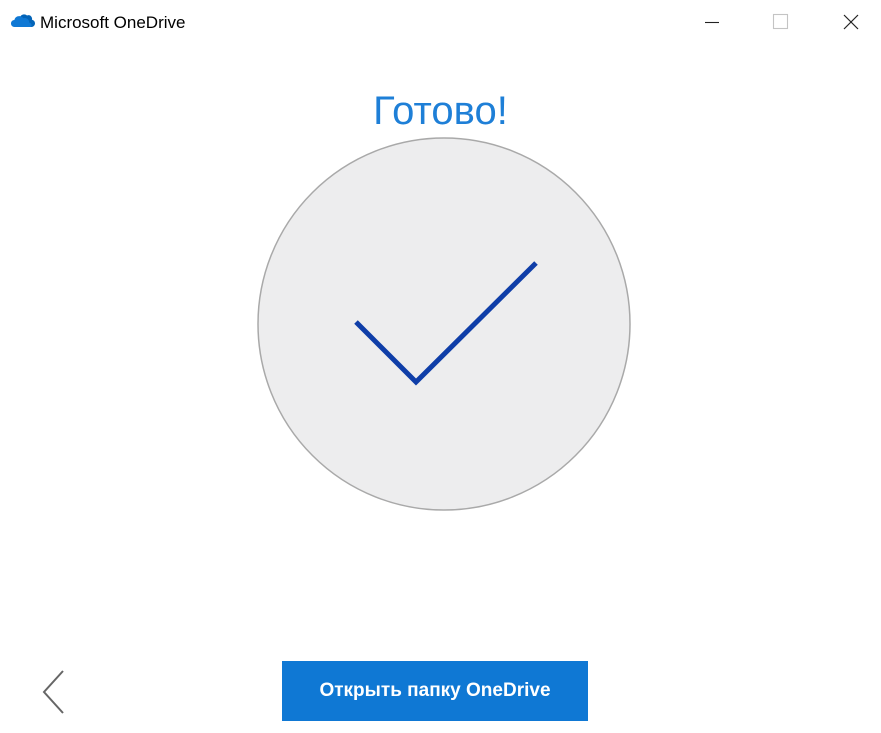 This screenshot has height=733, width=881. I want to click on maximize-button, so click(781, 22).